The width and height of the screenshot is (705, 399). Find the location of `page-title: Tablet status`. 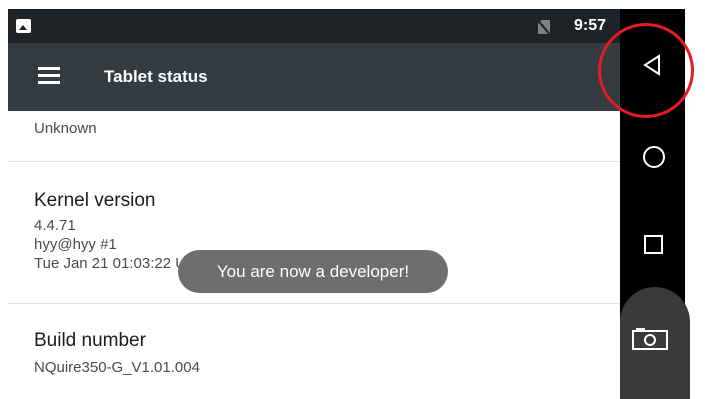

page-title: Tablet status is located at coordinates (156, 76).